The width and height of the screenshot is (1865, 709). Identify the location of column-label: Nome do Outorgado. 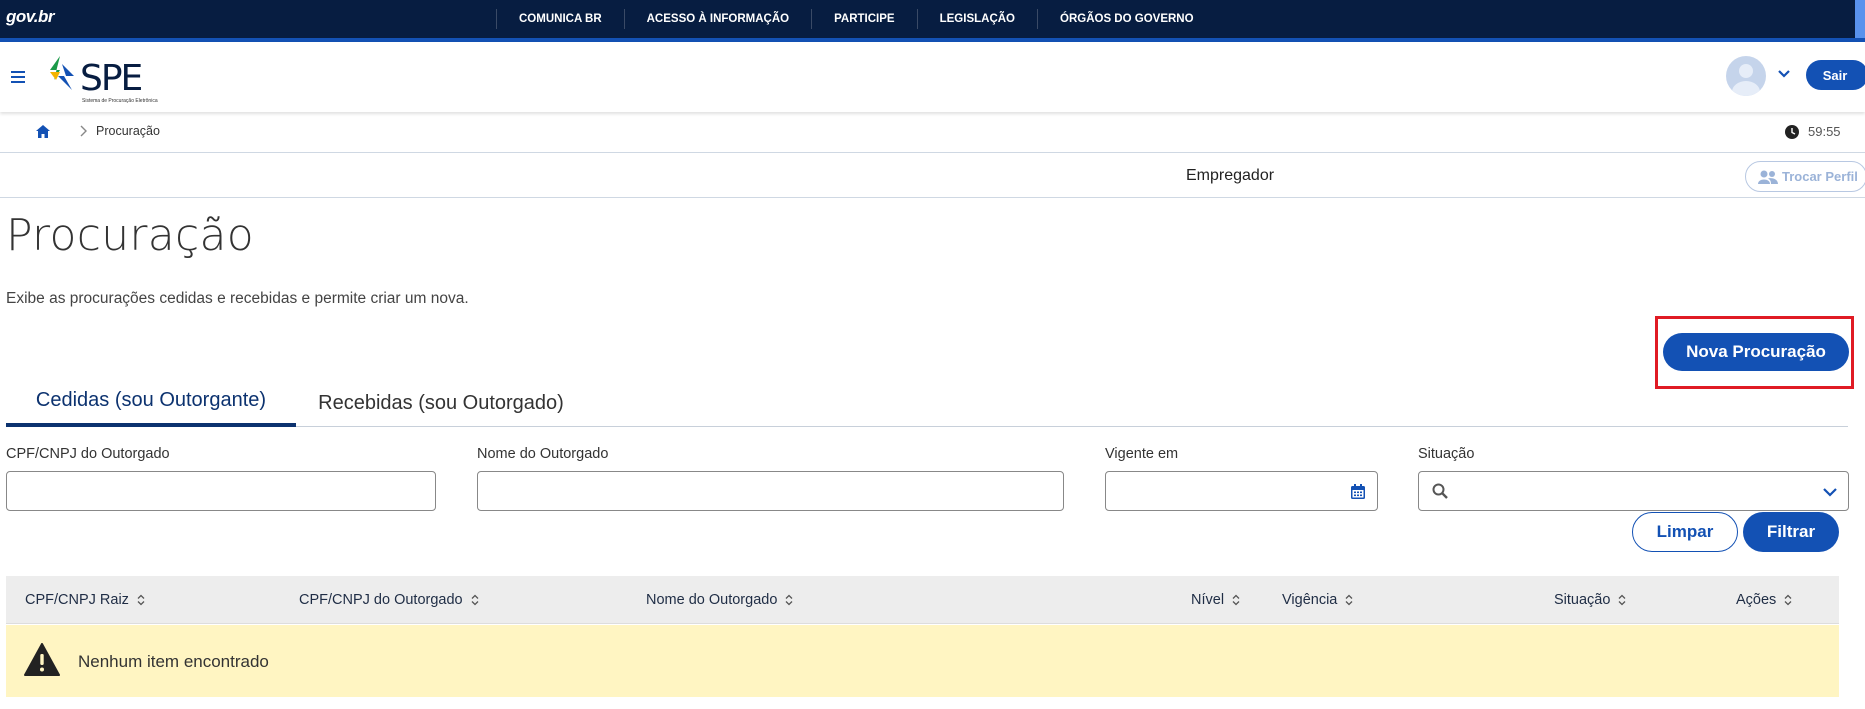
(712, 600).